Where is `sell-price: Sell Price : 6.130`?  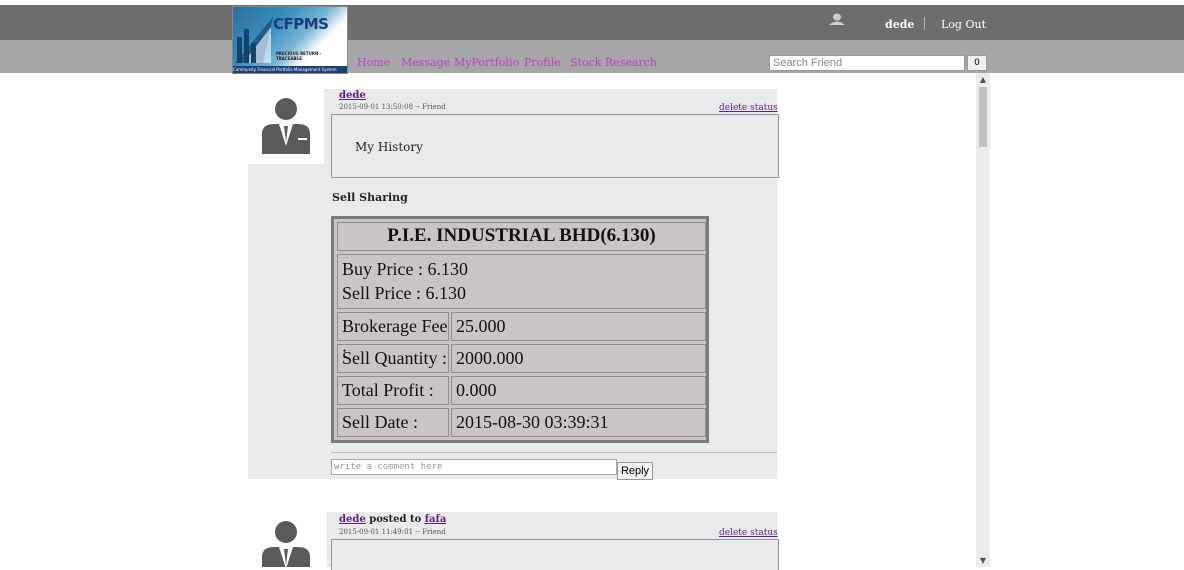
sell-price: Sell Price : 6.130 is located at coordinates (404, 293).